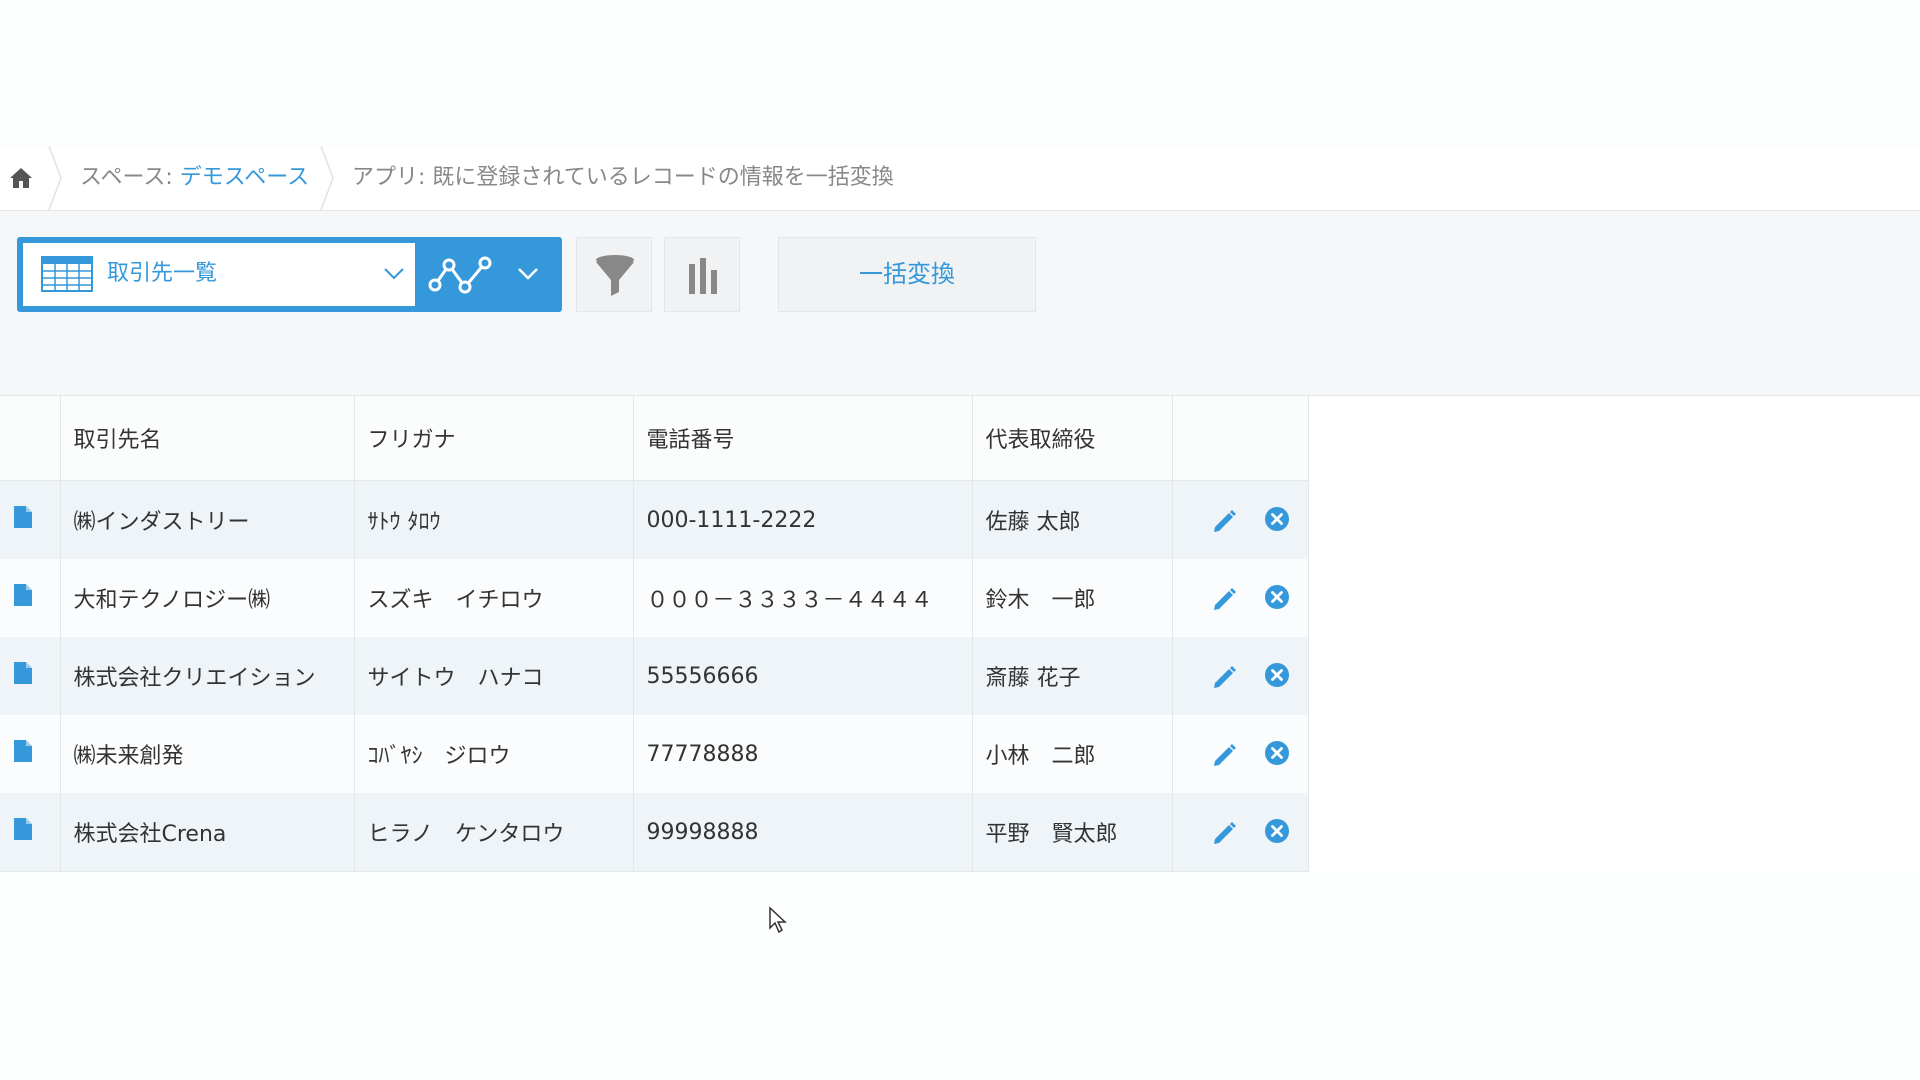 The image size is (1920, 1080). I want to click on table-row: ㈱インダストリー ｻﾄｳ ﾀﾛｳ 000-1111-2222 佐藤 太郎, so click(654, 519).